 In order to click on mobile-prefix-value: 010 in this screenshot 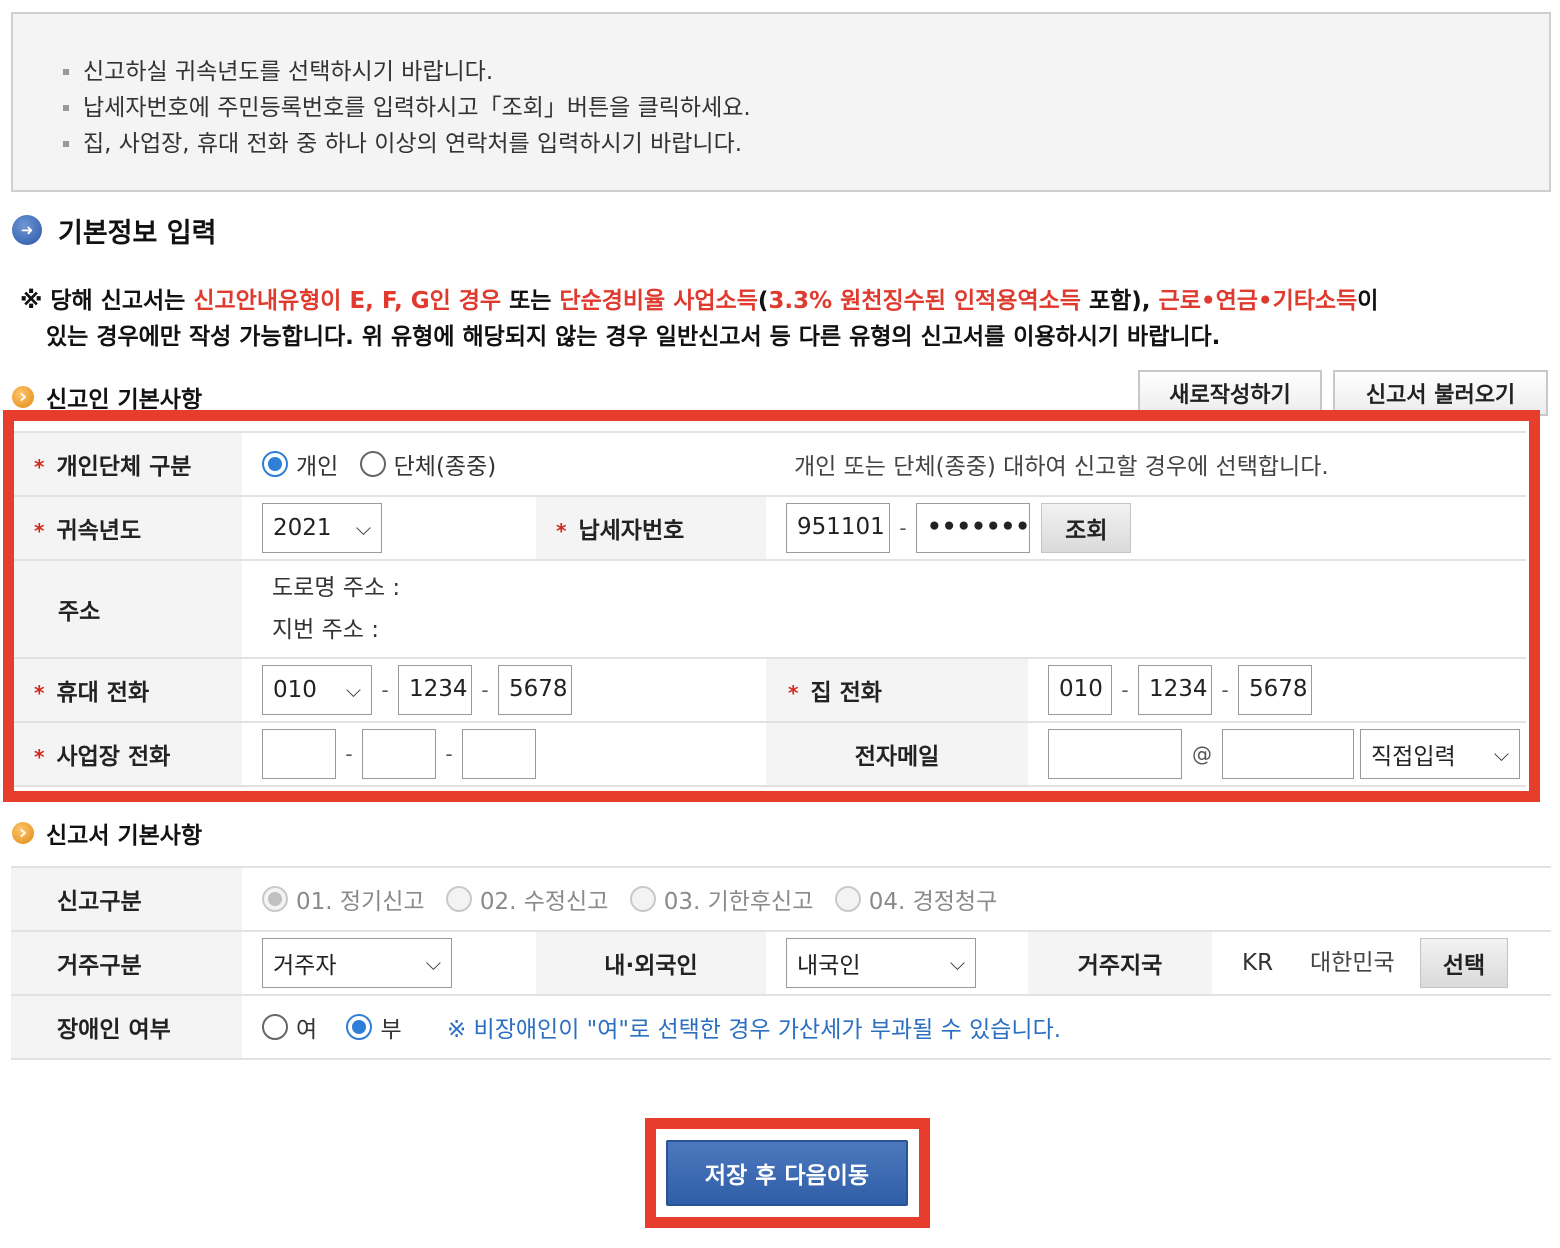, I will do `click(295, 690)`.